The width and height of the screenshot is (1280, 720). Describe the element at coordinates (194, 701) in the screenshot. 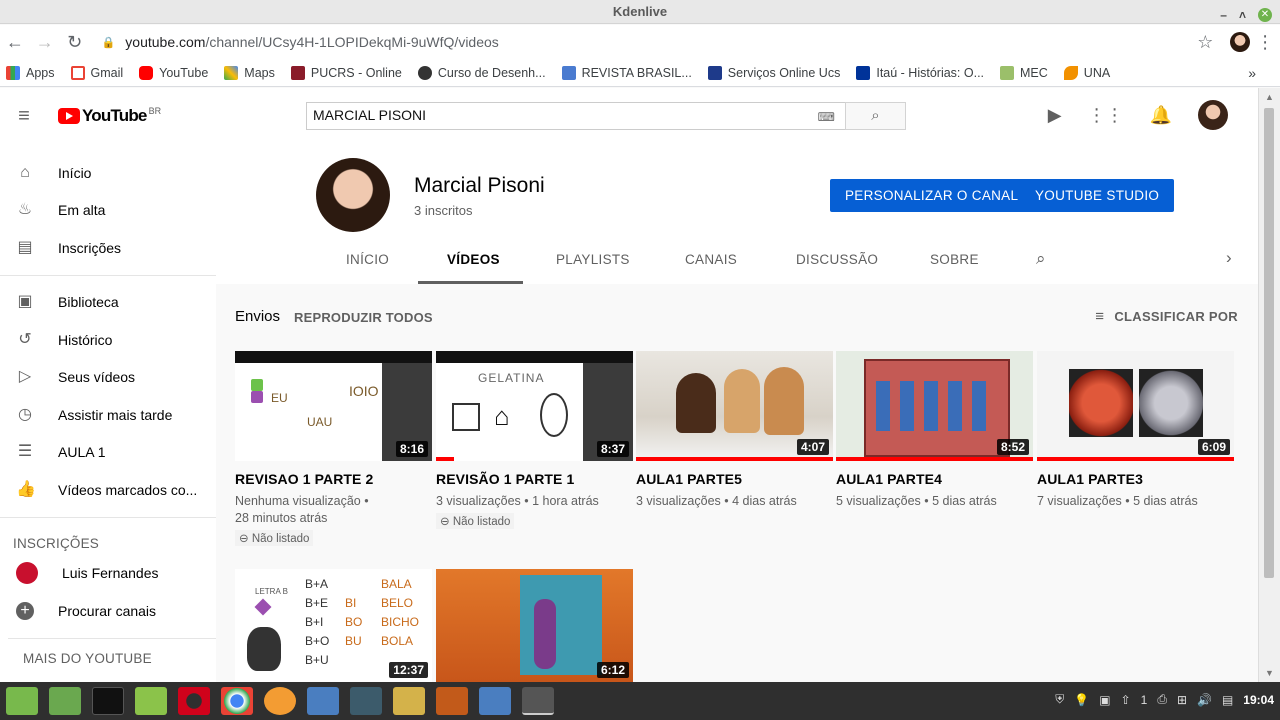

I see `opera-icon` at that location.